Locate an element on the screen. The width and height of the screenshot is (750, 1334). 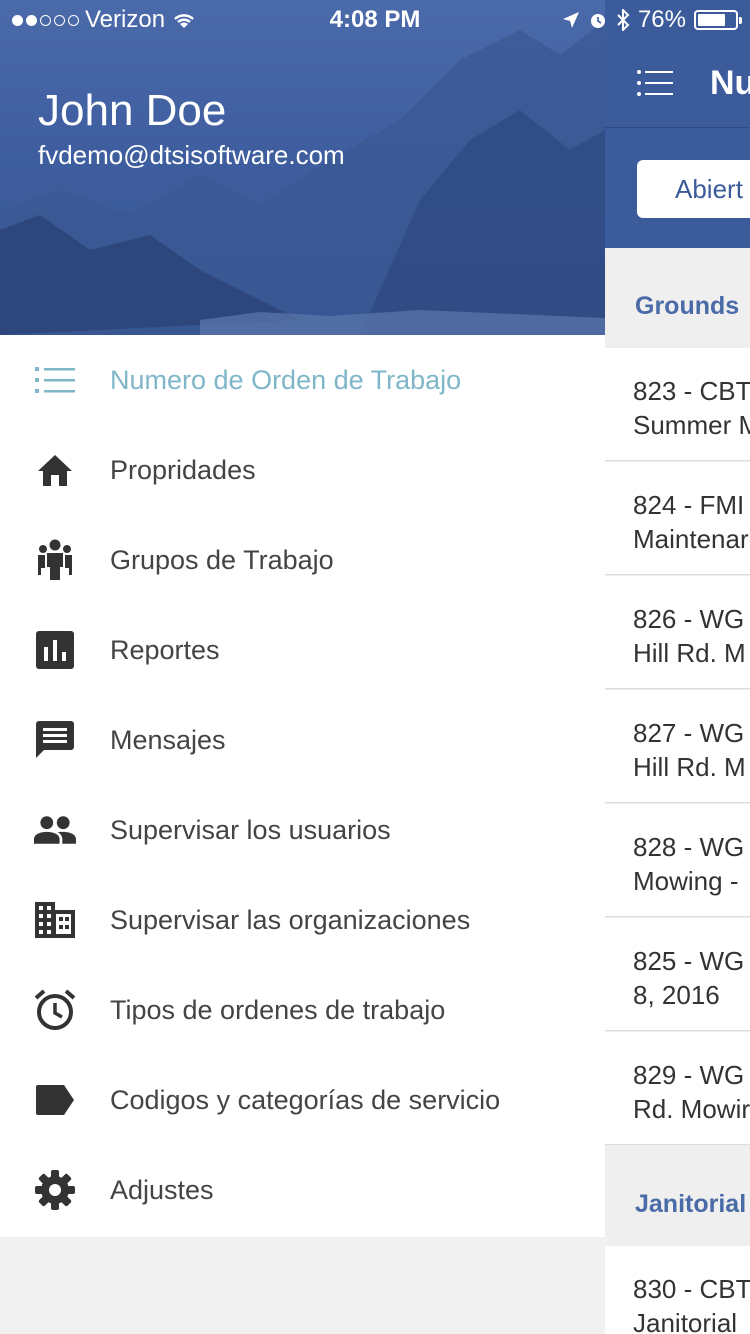
home-icon is located at coordinates (55, 470).